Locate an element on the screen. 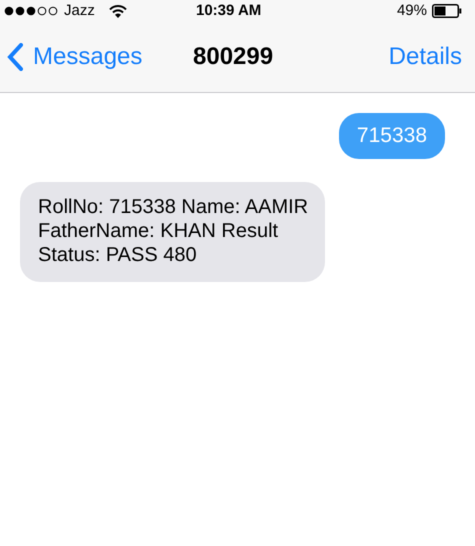 This screenshot has height=546, width=475. conversation-title: 800299 is located at coordinates (233, 57).